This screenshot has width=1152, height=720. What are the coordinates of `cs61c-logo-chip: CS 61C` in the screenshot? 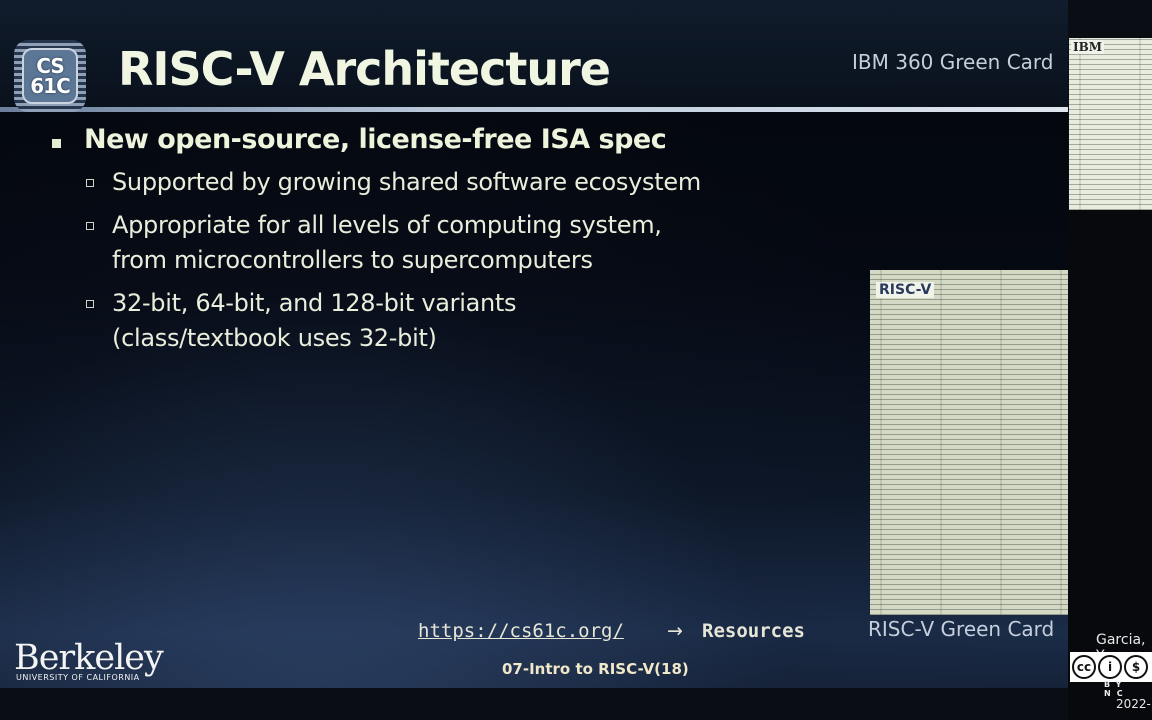 It's located at (50, 76).